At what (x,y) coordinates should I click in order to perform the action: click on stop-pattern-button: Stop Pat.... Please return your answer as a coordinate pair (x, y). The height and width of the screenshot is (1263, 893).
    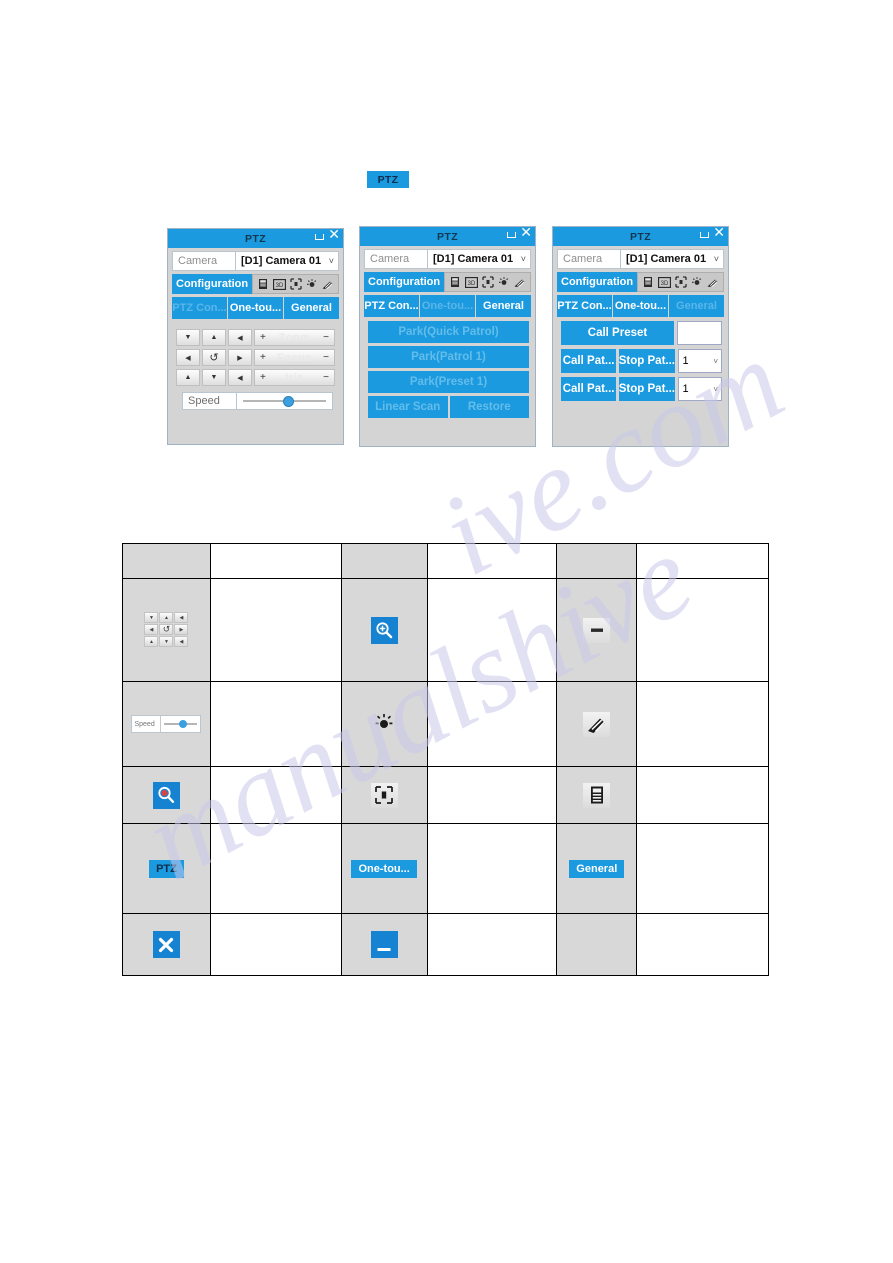
    Looking at the image, I should click on (647, 389).